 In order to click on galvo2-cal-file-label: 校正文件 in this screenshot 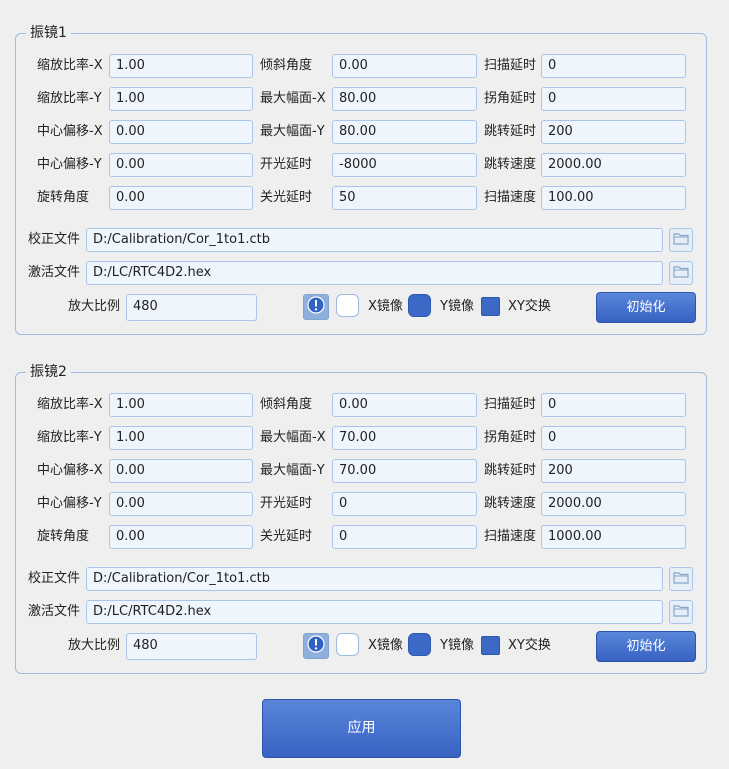, I will do `click(54, 578)`.